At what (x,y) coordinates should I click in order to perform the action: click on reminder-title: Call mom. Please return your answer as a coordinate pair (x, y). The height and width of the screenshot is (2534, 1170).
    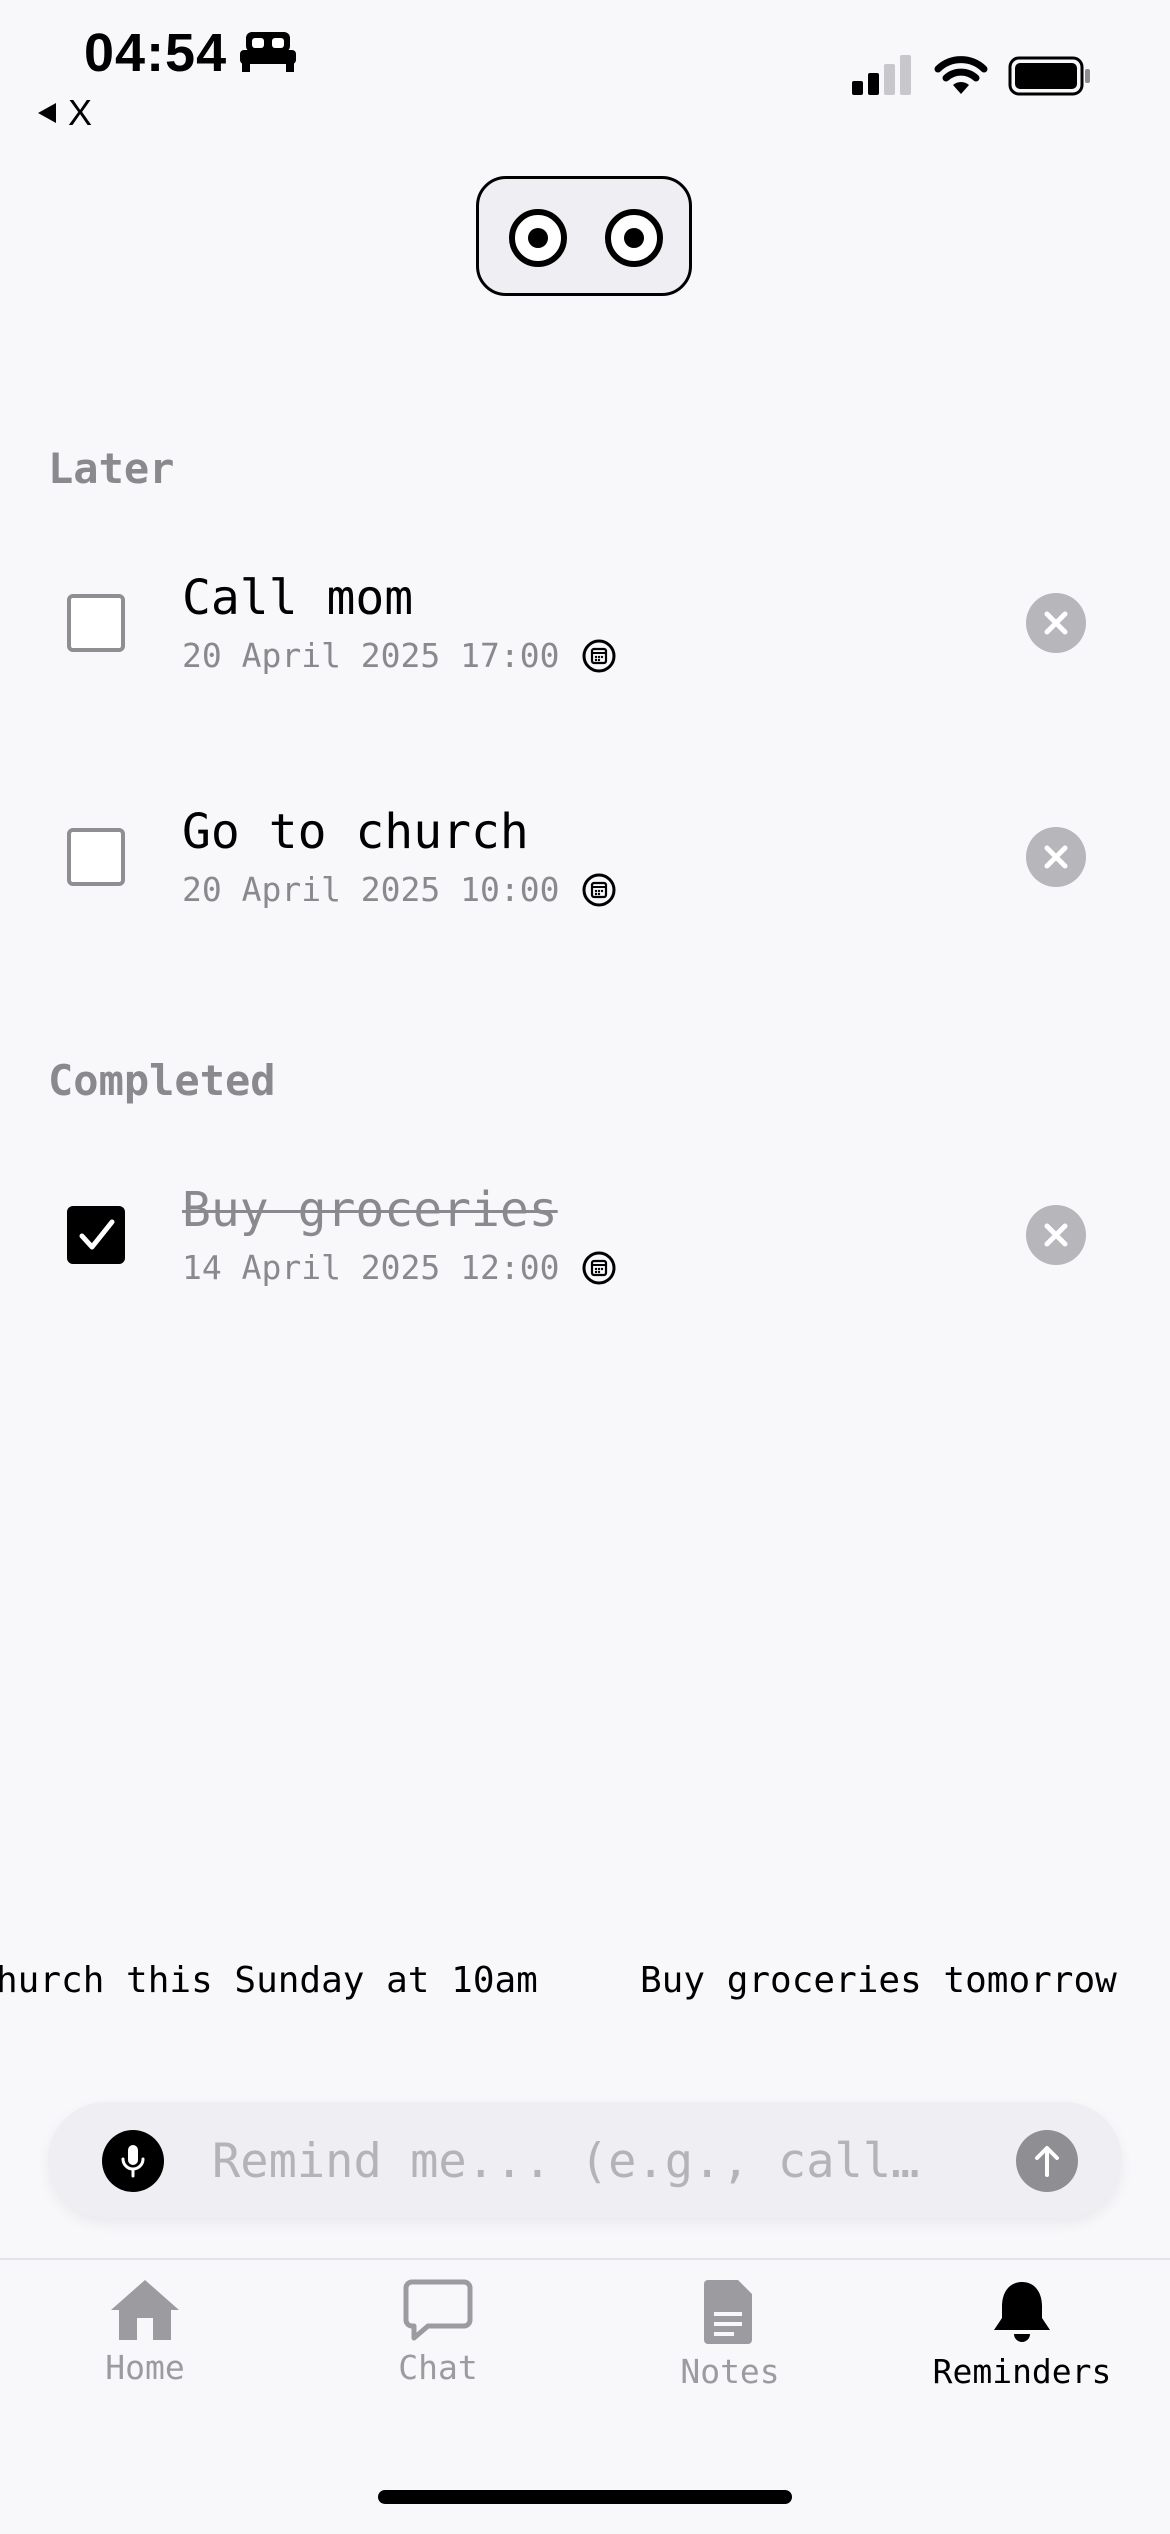
    Looking at the image, I should click on (297, 598).